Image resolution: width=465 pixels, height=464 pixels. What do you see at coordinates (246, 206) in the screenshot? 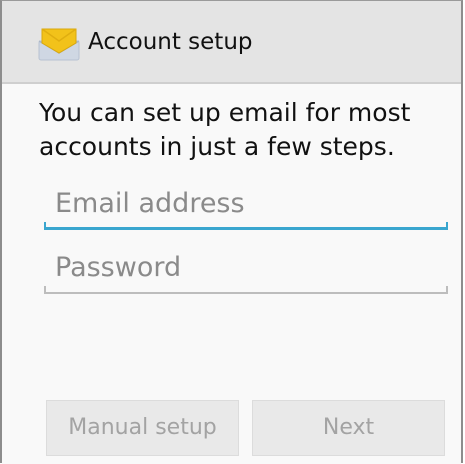
I see `email-field: Email address` at bounding box center [246, 206].